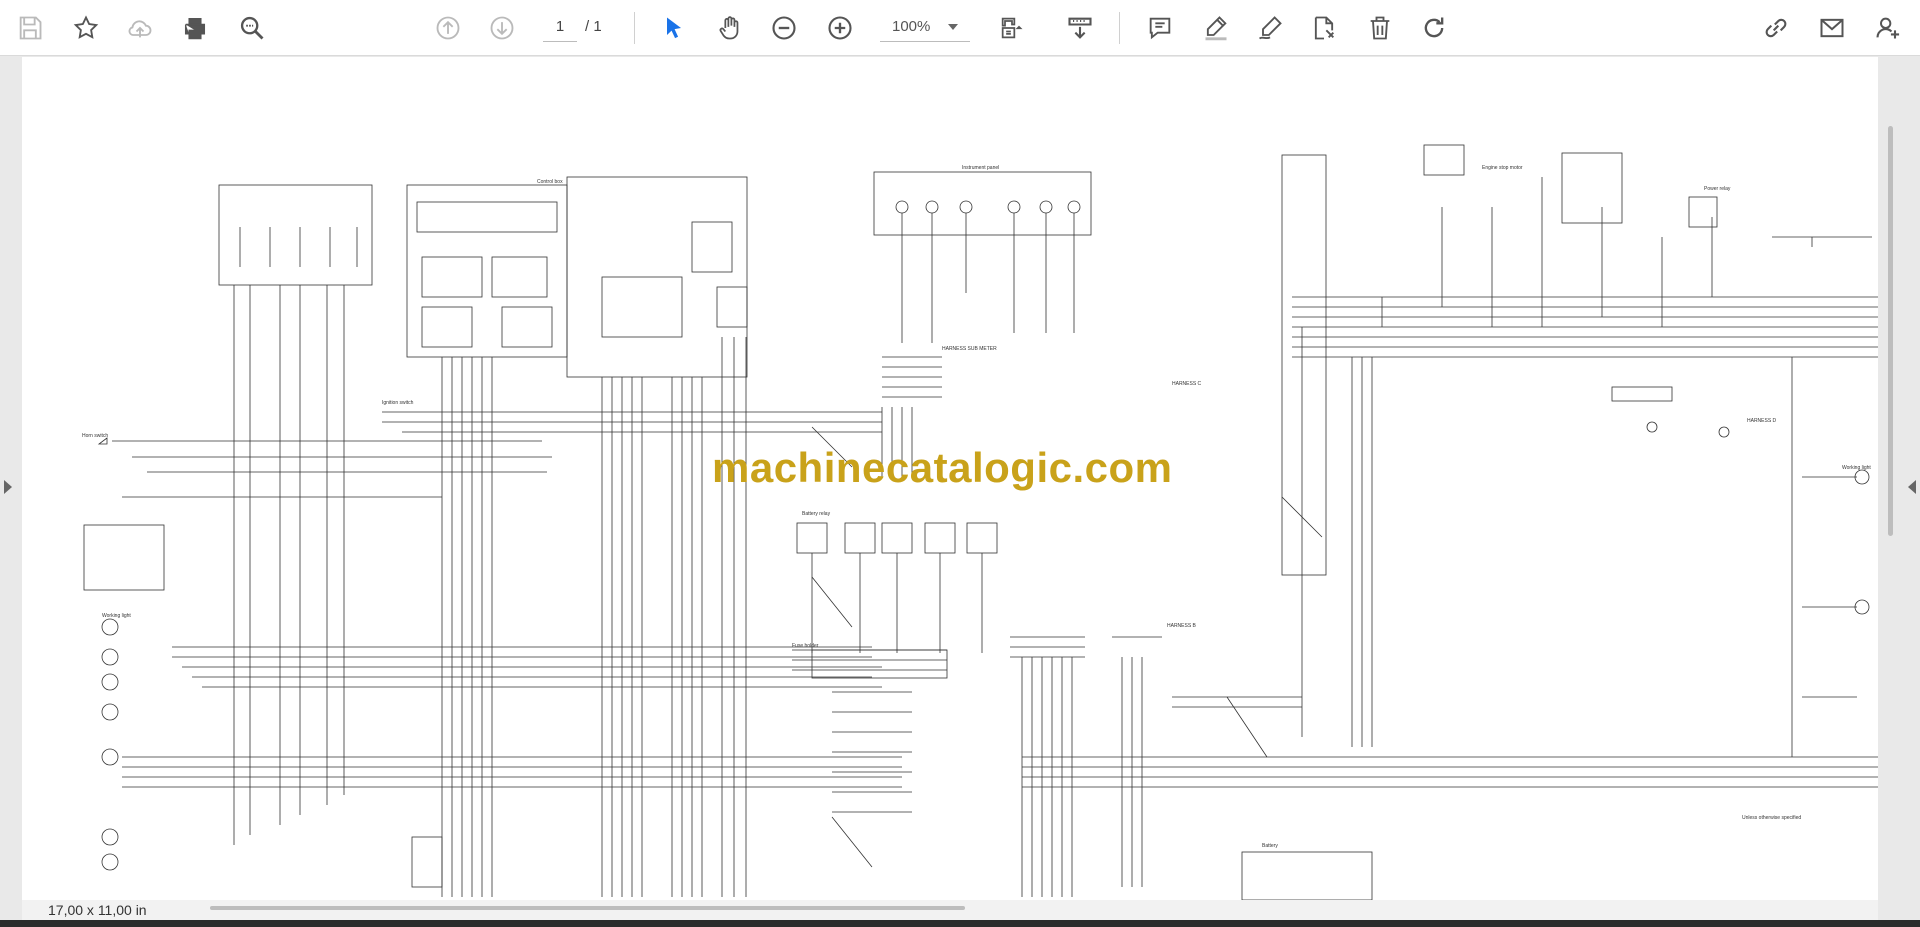  I want to click on svg-text: Instrument panel, so click(980, 168).